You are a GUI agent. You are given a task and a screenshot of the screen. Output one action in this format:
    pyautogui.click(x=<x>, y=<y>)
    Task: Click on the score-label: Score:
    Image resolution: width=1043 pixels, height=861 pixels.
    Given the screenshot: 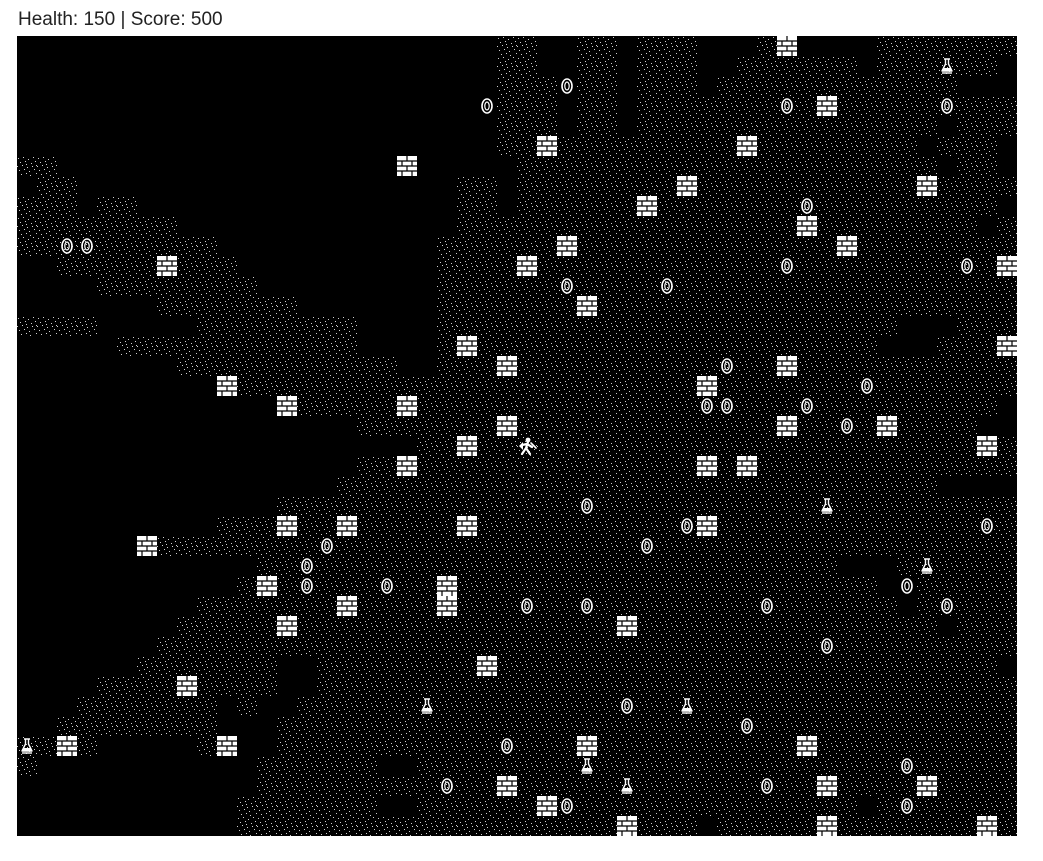 What is the action you would take?
    pyautogui.click(x=158, y=19)
    